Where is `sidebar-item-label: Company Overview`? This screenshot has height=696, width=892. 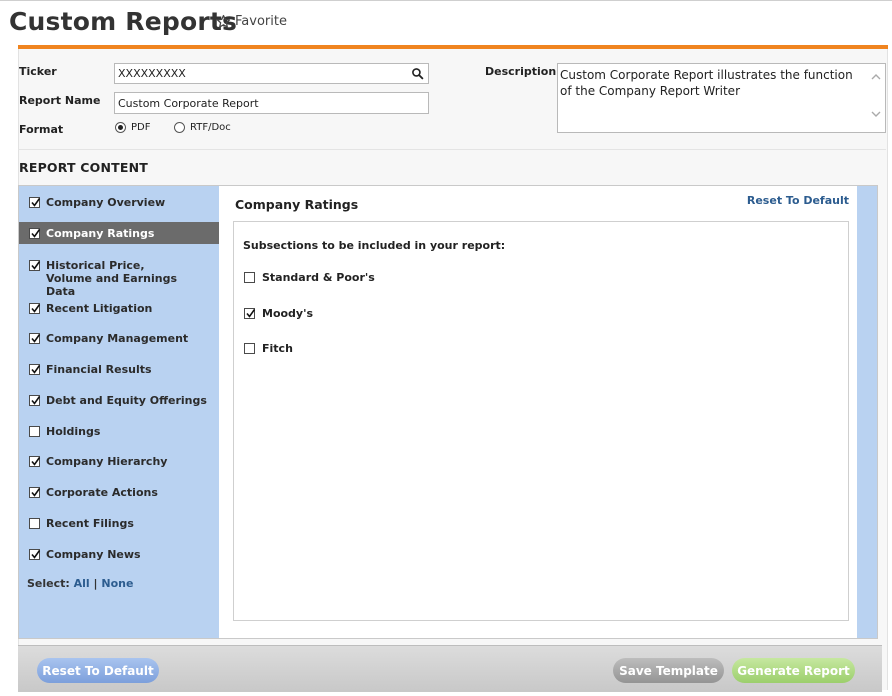
sidebar-item-label: Company Overview is located at coordinates (106, 202).